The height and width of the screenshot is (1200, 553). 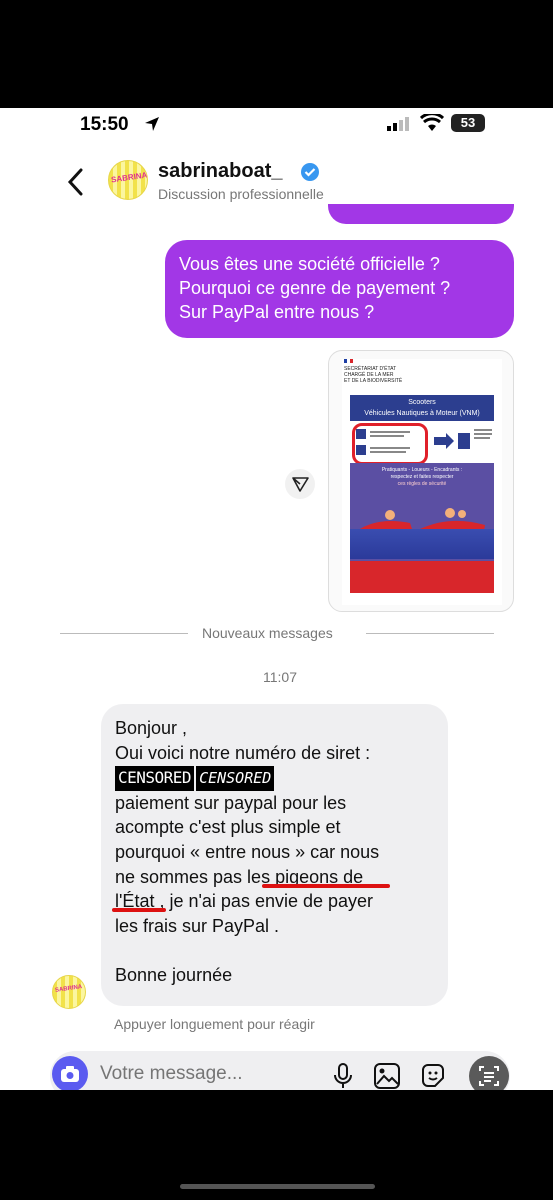 I want to click on battery-icon: 53, so click(x=468, y=123).